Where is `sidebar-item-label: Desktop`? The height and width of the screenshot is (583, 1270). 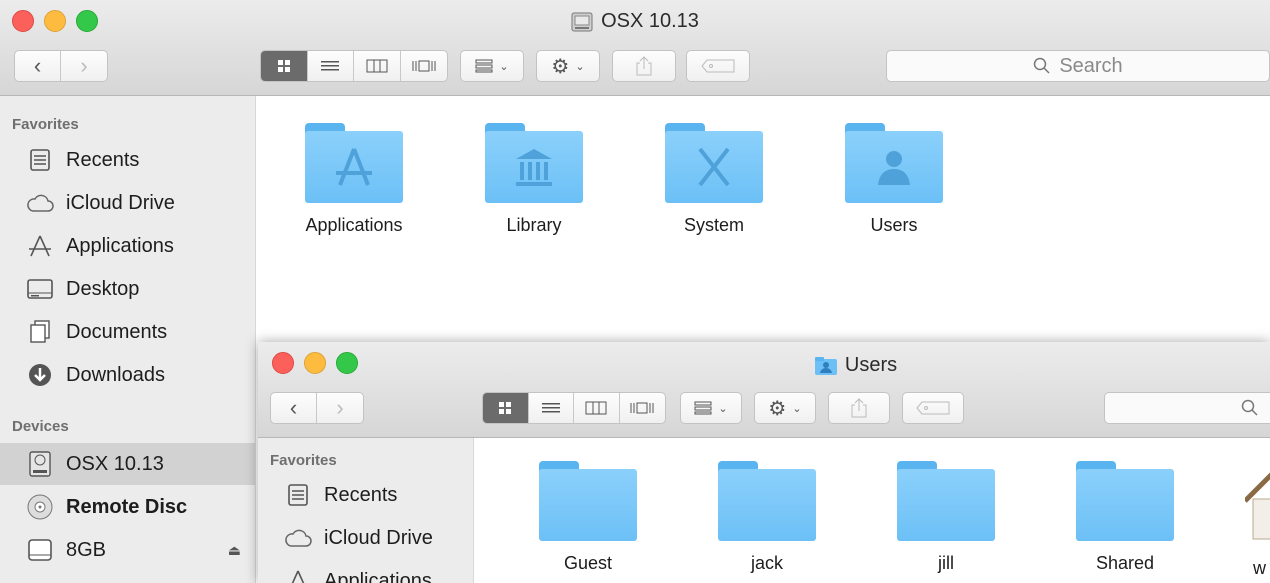 sidebar-item-label: Desktop is located at coordinates (103, 288).